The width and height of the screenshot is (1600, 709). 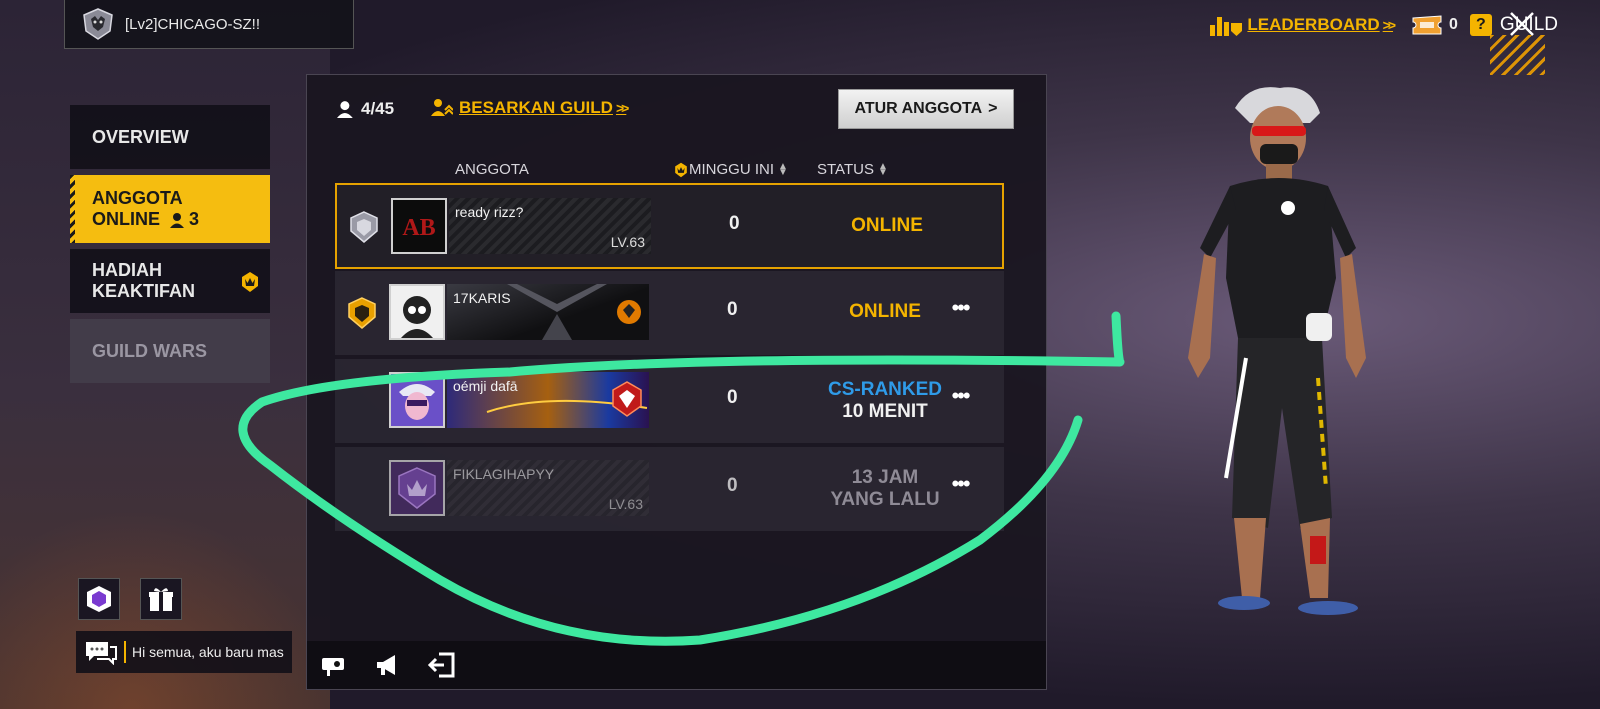 What do you see at coordinates (98, 24) in the screenshot?
I see `guild-emblem-icon` at bounding box center [98, 24].